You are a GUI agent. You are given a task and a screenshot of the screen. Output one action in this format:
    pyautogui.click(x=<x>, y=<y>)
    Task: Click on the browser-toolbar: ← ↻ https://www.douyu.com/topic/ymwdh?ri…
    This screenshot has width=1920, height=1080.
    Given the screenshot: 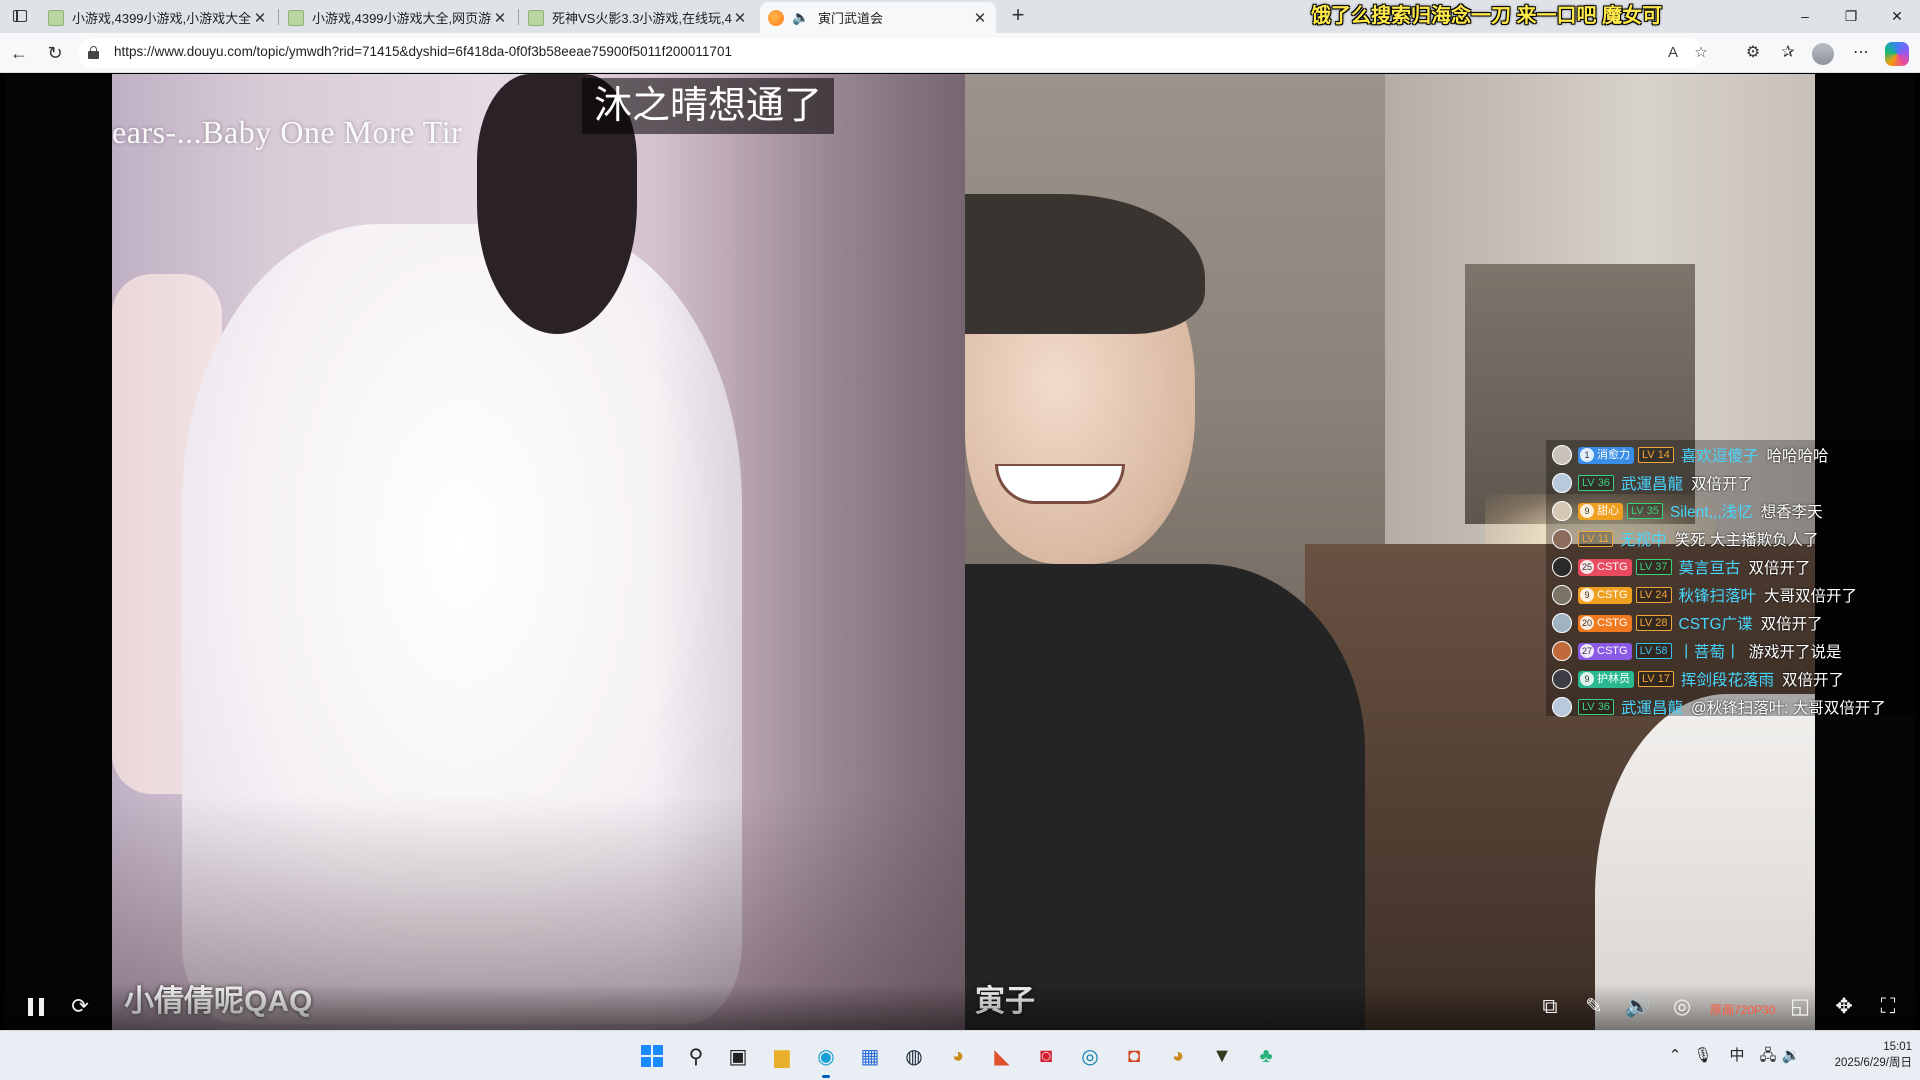 What is the action you would take?
    pyautogui.click(x=960, y=53)
    